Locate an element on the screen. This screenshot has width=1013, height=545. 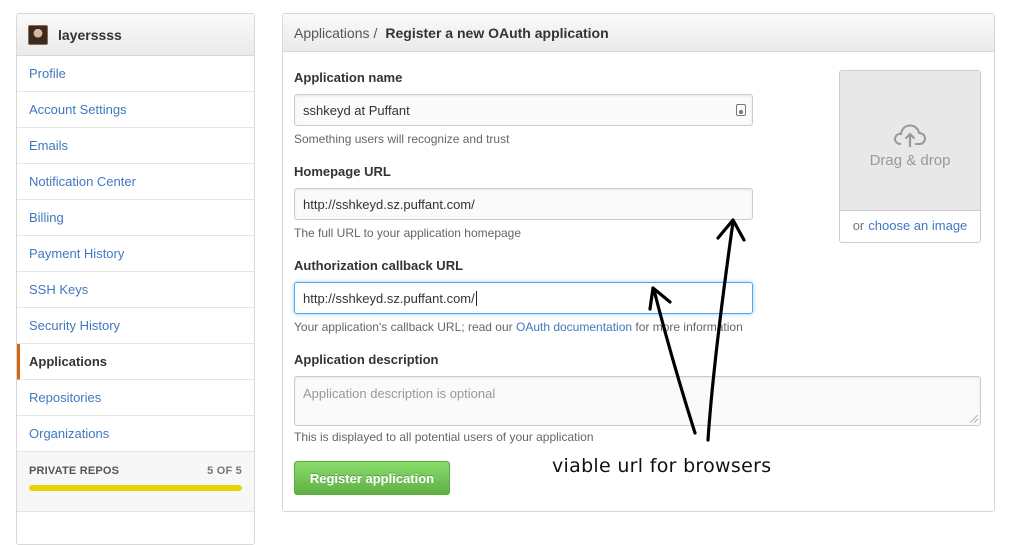
private-repos-progress-fill is located at coordinates (135, 488).